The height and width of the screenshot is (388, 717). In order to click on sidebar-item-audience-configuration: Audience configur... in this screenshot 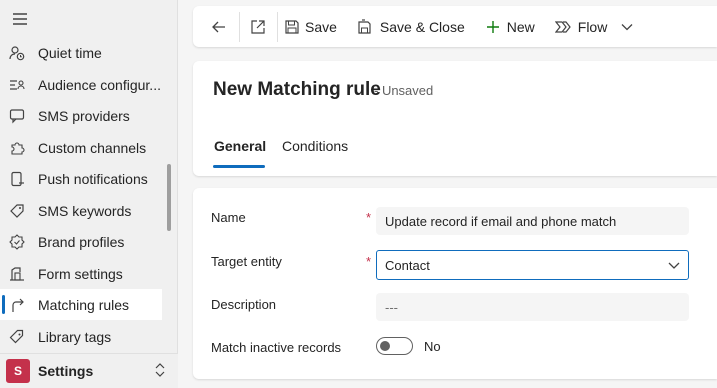, I will do `click(85, 84)`.